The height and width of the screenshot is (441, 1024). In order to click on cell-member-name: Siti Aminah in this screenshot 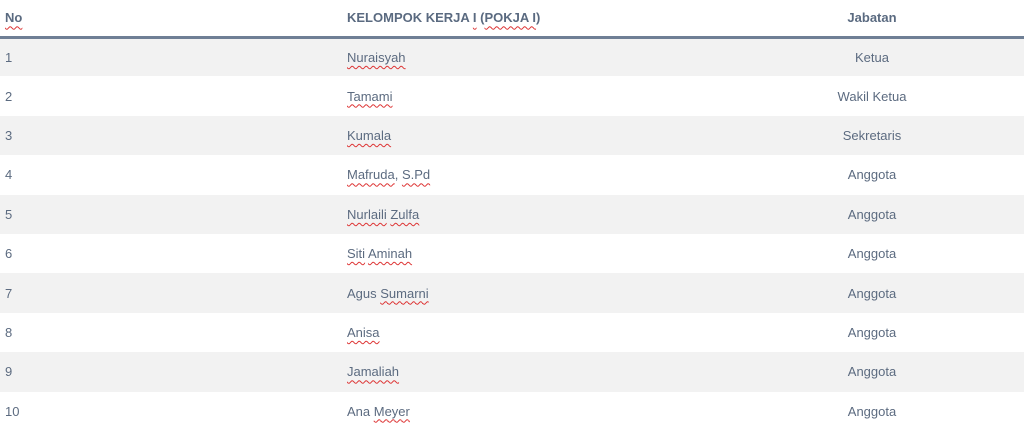, I will do `click(530, 253)`.